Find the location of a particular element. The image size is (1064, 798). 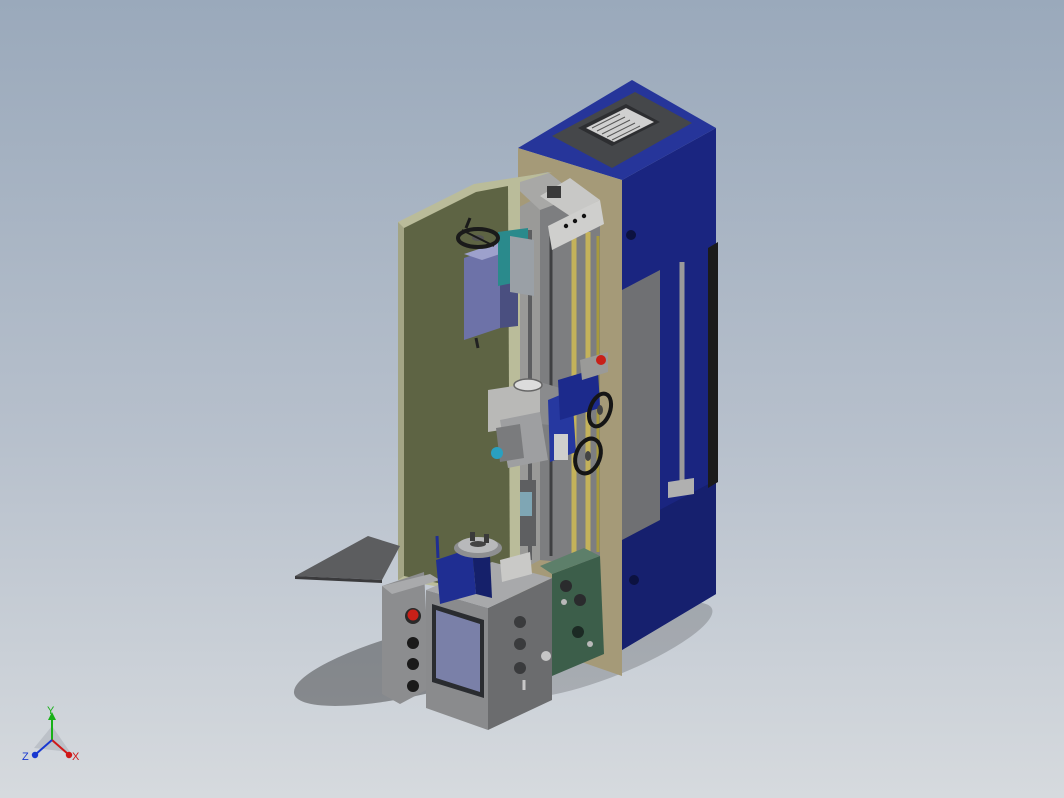

z-axis-label: Z is located at coordinates (25, 757).